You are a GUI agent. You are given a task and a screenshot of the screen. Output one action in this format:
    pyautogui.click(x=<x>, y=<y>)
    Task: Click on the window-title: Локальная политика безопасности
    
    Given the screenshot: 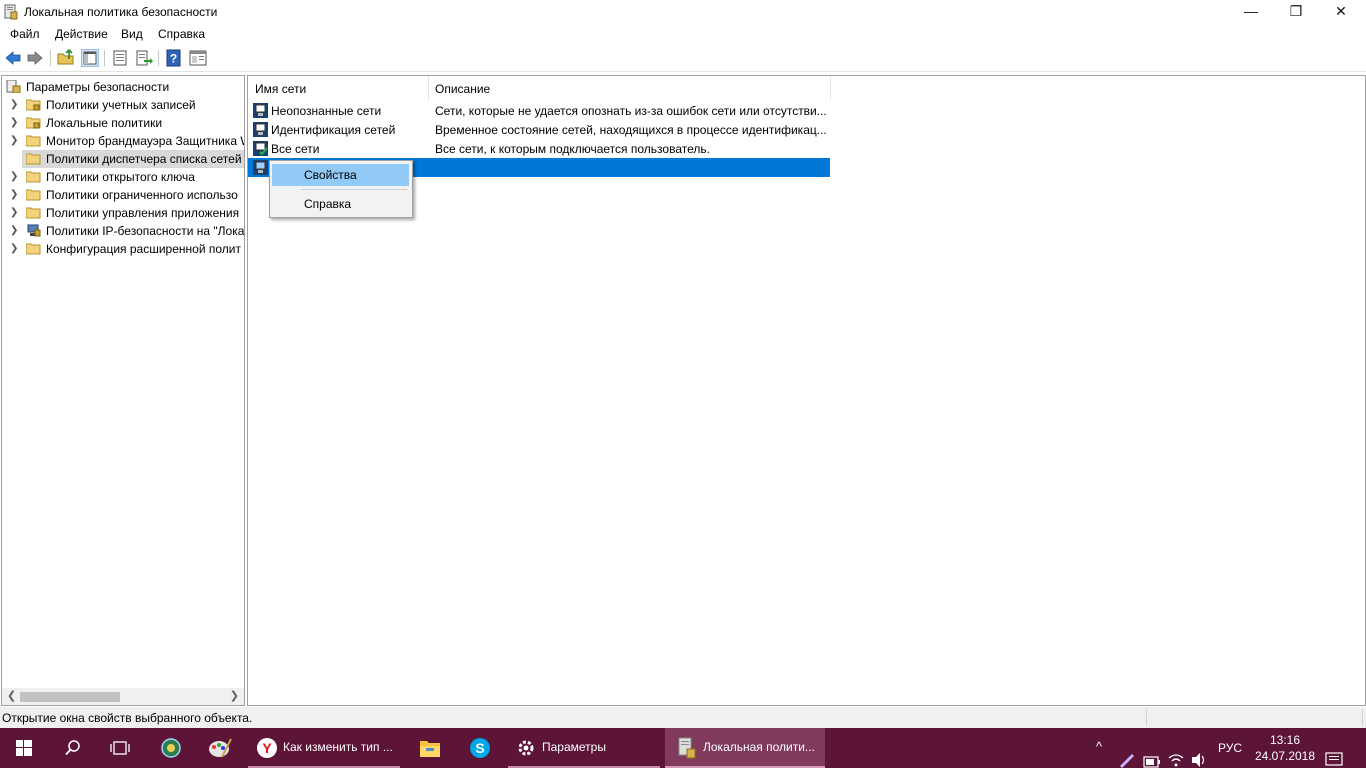 What is the action you would take?
    pyautogui.click(x=121, y=12)
    